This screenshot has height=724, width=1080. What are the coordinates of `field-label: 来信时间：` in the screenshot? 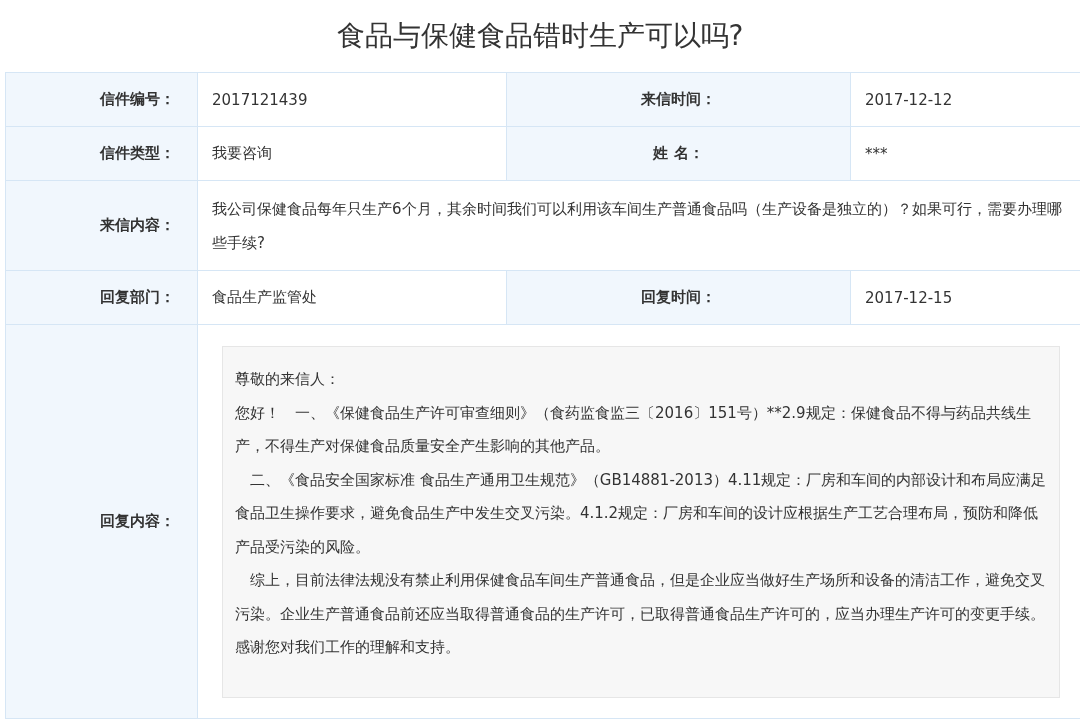 It's located at (679, 100).